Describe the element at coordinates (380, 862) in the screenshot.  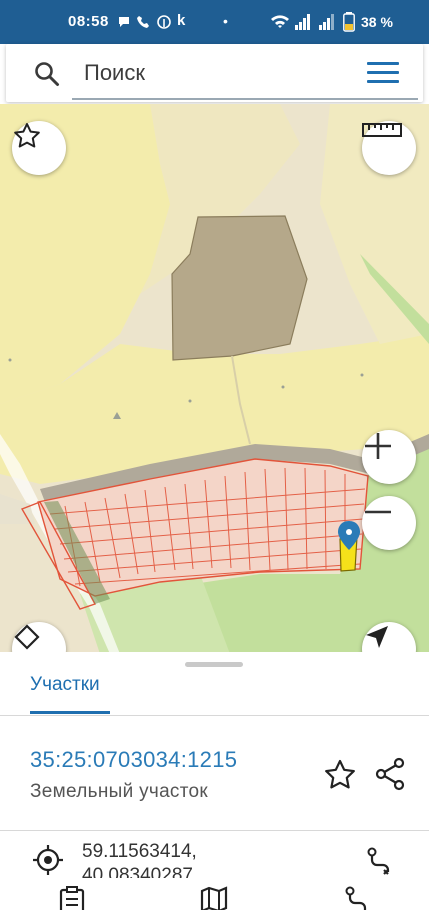
I see `route-icon` at that location.